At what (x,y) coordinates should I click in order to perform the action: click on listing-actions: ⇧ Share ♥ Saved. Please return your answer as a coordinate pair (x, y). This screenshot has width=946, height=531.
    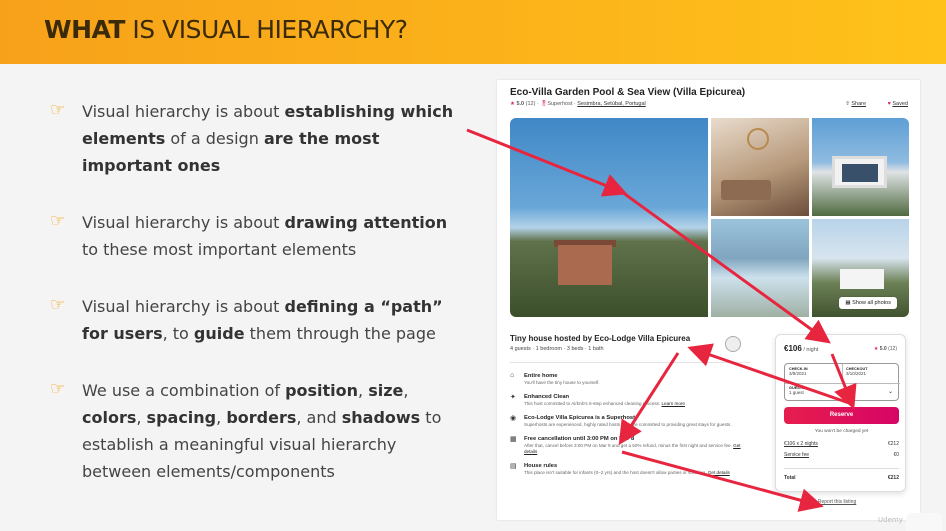
    Looking at the image, I should click on (871, 104).